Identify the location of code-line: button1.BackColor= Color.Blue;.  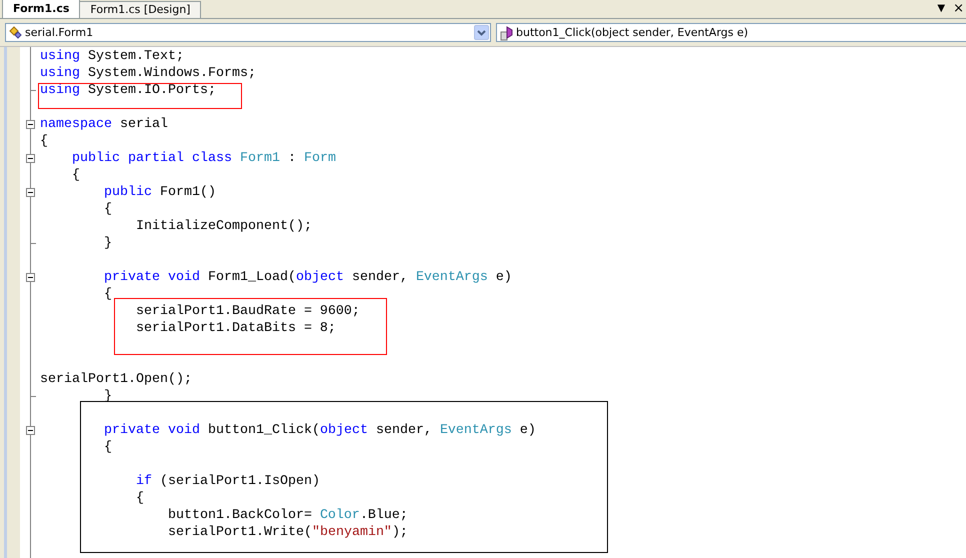
(287, 515).